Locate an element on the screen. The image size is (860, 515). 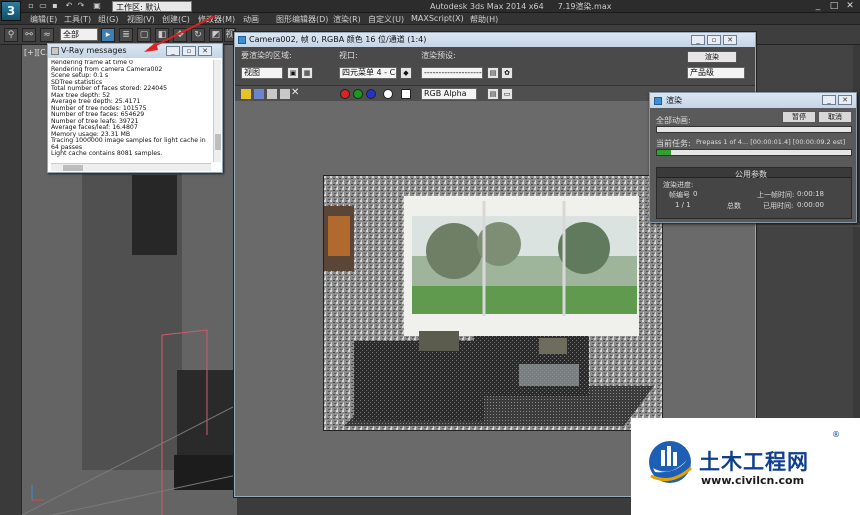
viewport-label-text: 视口: is located at coordinates (348, 55).